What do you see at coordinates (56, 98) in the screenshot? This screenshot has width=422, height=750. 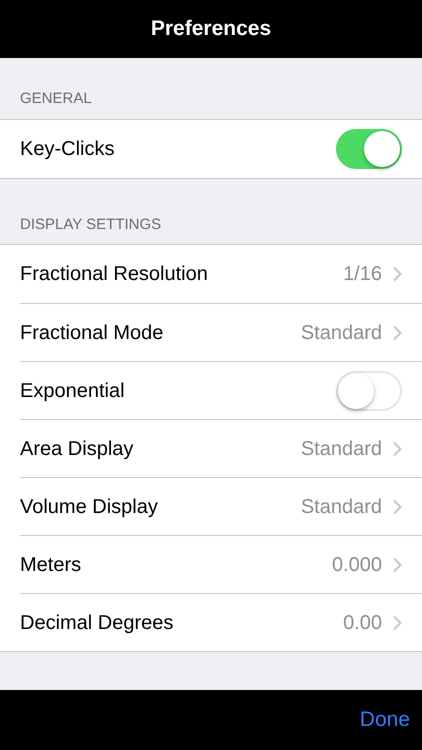 I see `section-header: GENERAL` at bounding box center [56, 98].